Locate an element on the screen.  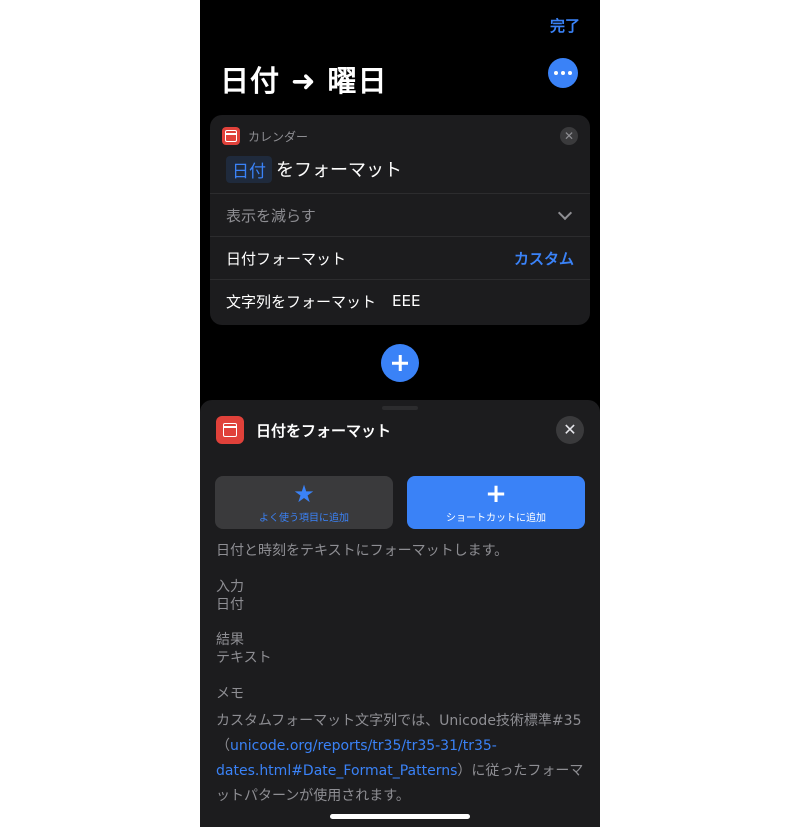
star-icon: ★ is located at coordinates (304, 494).